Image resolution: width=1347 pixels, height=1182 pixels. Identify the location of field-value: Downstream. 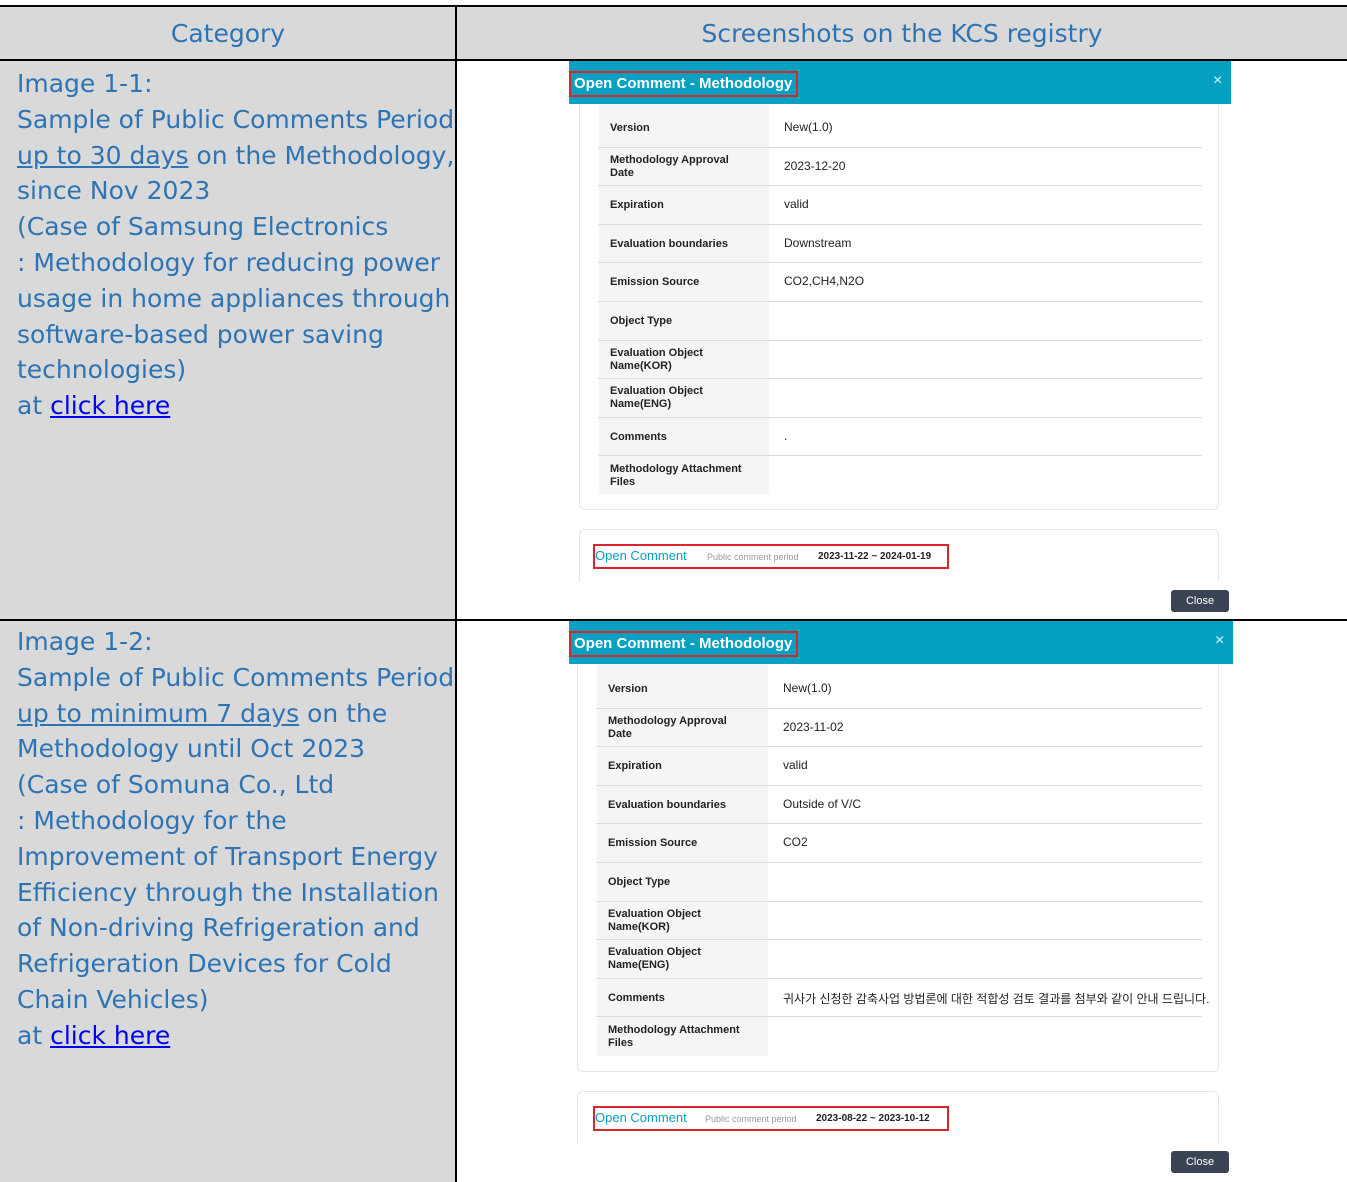
(818, 242).